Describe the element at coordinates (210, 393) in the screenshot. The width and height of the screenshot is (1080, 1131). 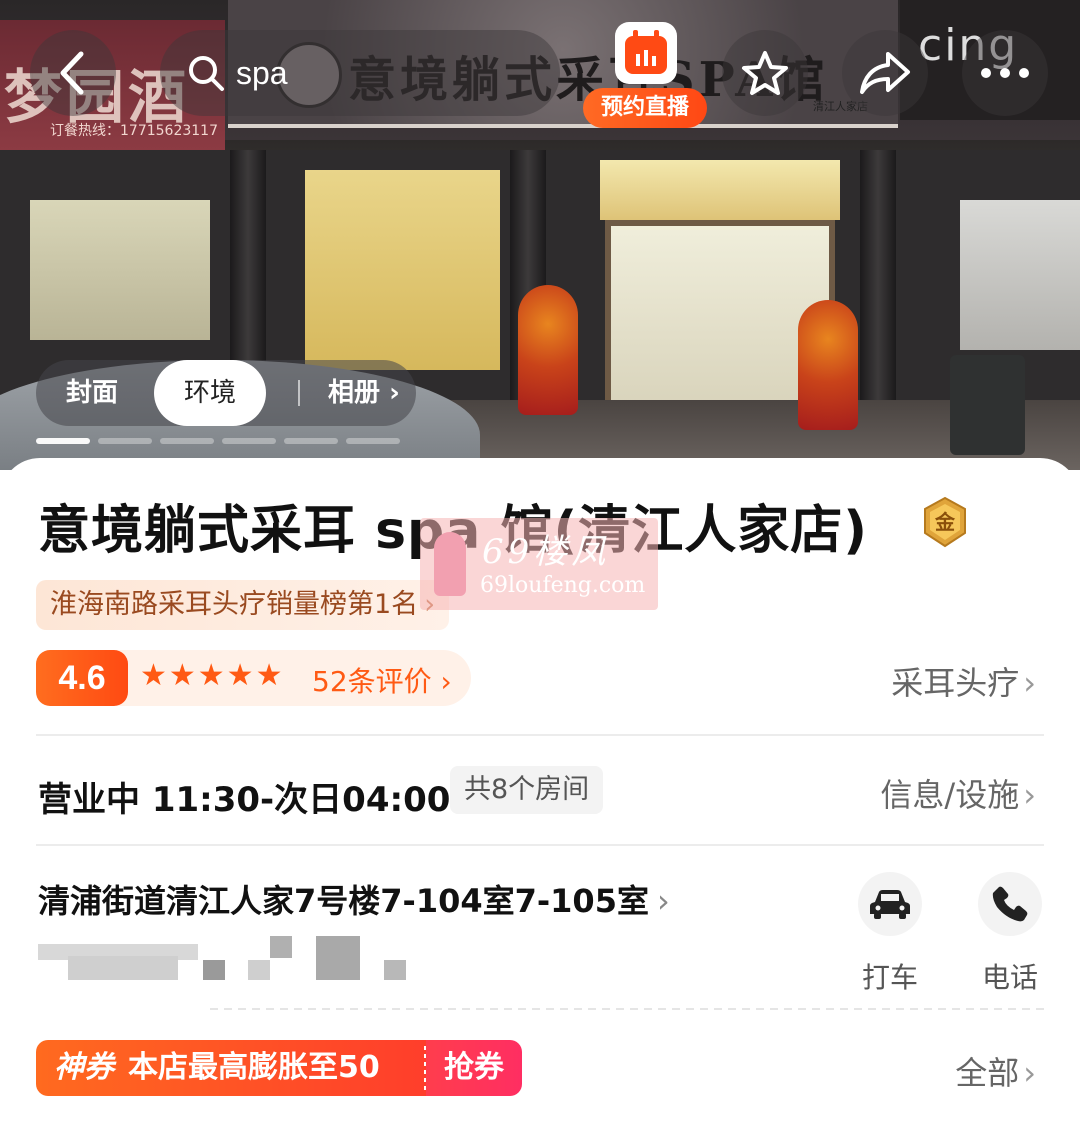
I see `tab-environment: 环境` at that location.